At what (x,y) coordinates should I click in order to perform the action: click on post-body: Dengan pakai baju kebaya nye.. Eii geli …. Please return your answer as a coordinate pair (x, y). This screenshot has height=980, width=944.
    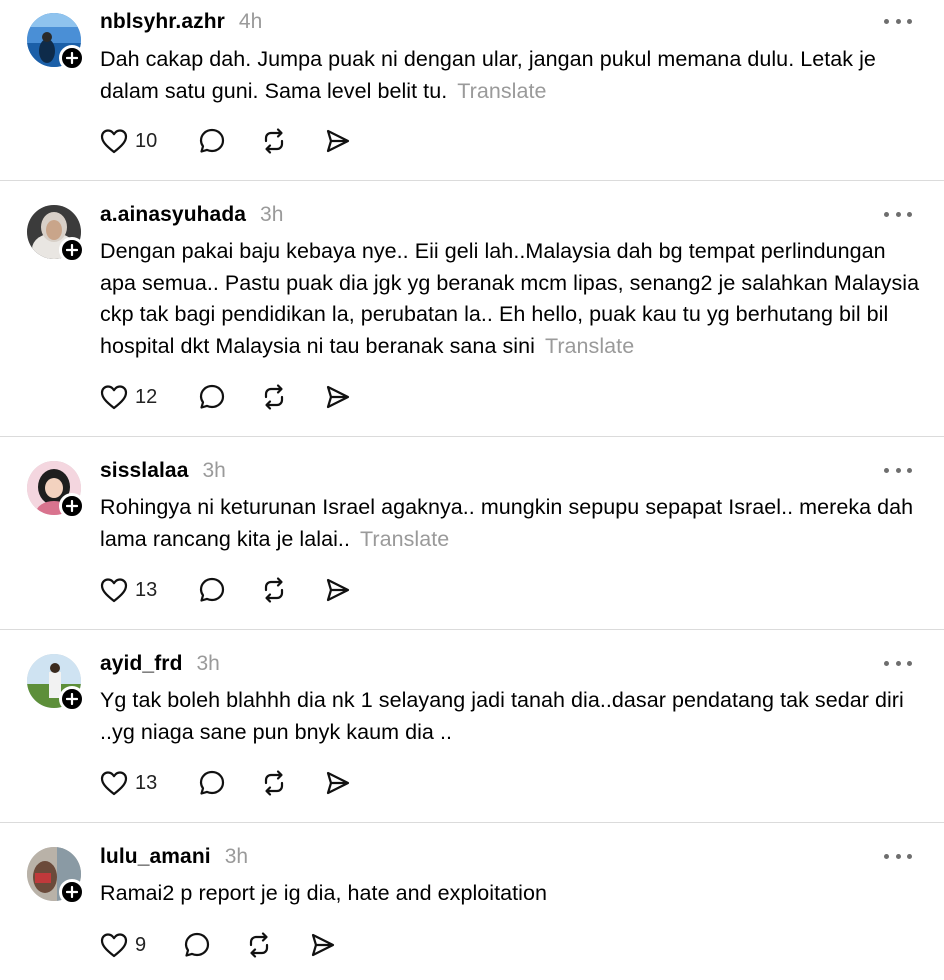
    Looking at the image, I should click on (510, 299).